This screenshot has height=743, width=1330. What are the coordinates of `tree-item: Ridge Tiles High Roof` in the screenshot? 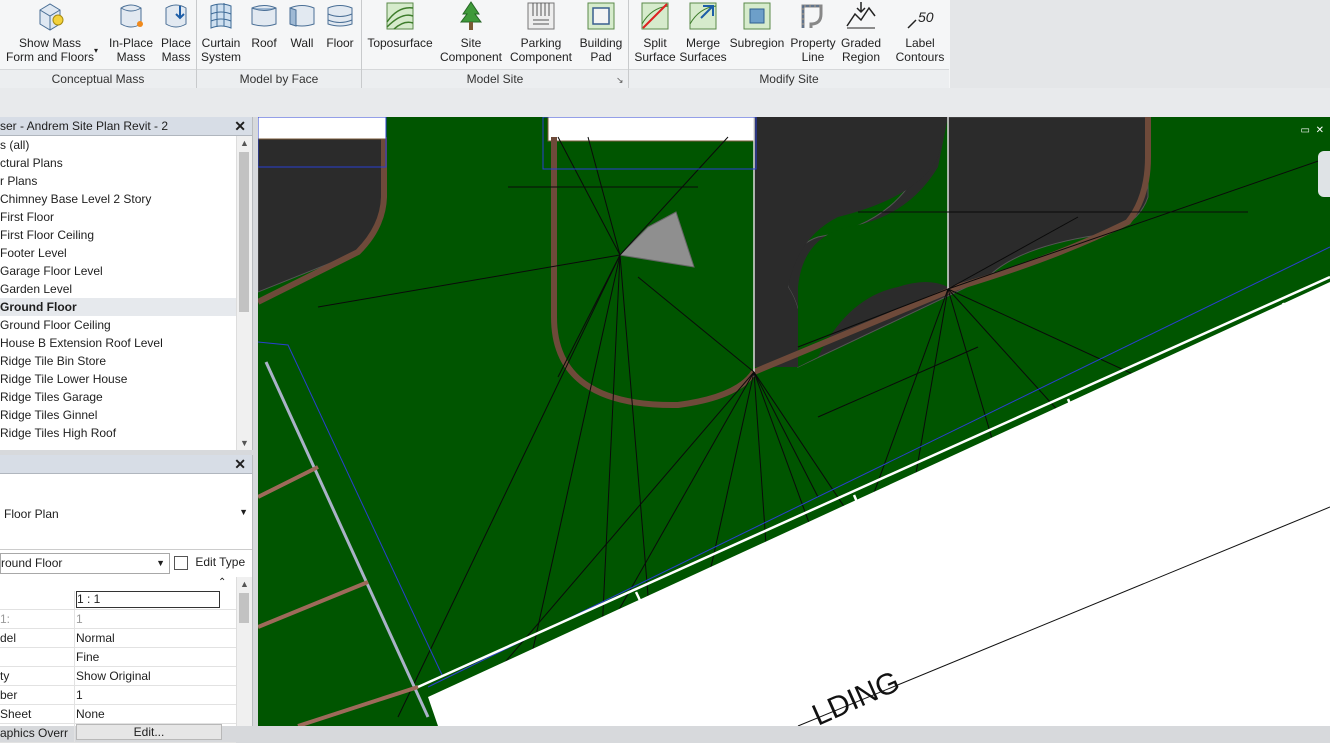 It's located at (118, 433).